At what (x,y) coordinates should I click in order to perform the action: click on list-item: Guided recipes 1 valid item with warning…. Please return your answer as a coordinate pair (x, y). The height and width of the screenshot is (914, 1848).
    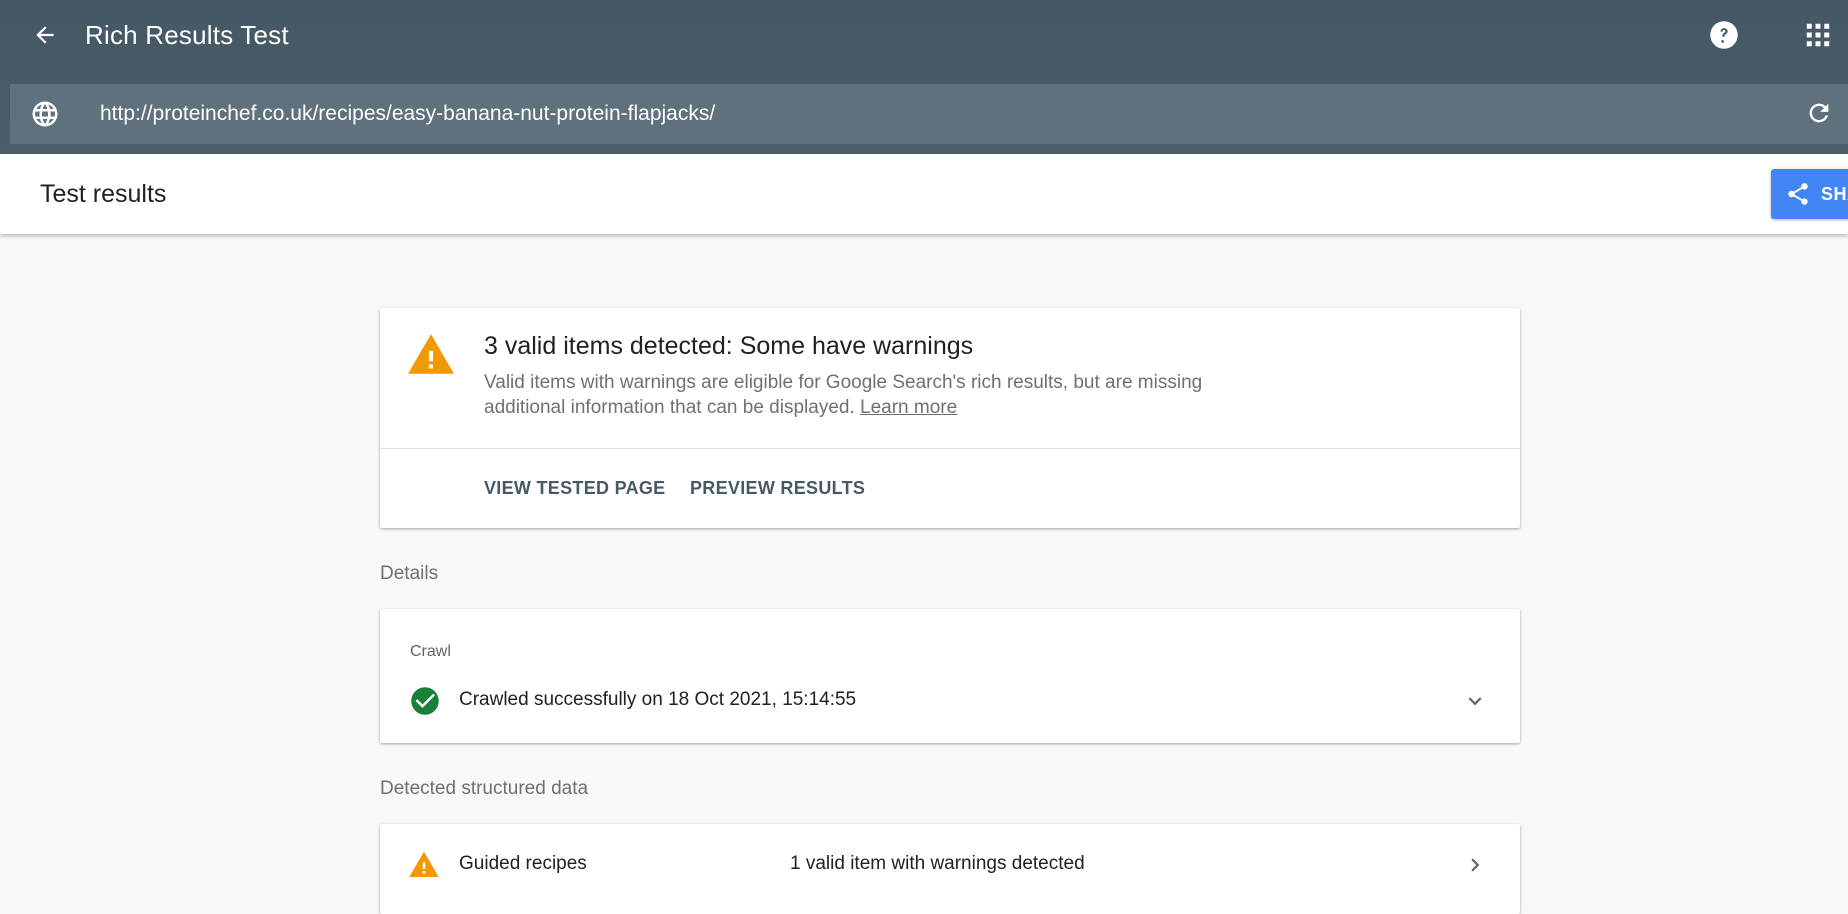
    Looking at the image, I should click on (950, 869).